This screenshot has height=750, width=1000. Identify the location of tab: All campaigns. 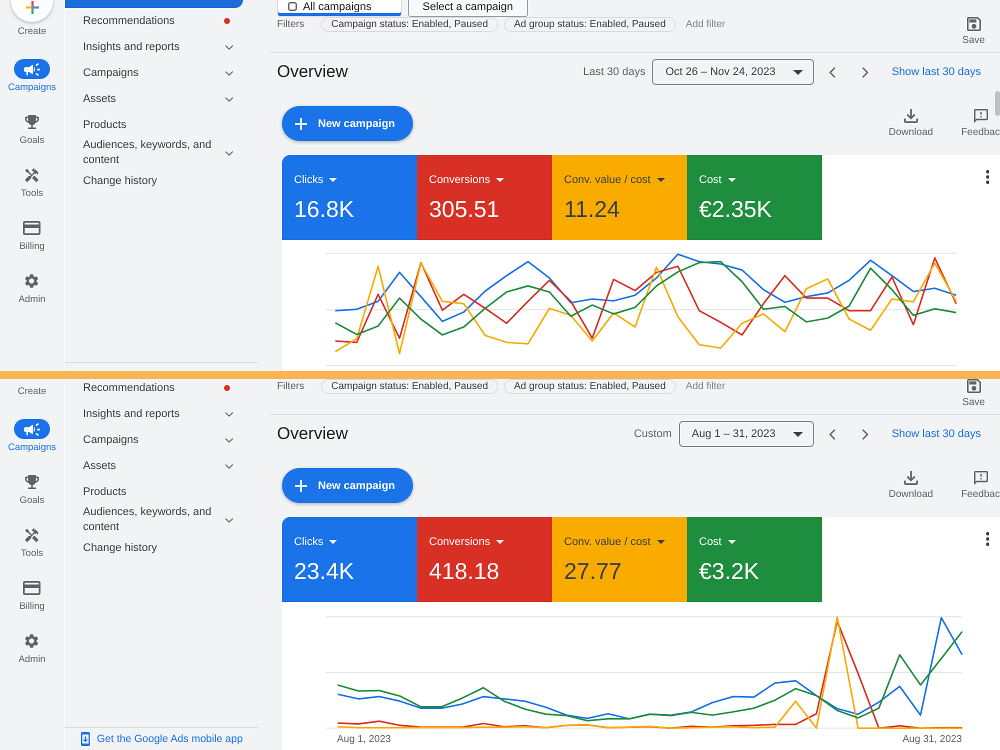
(339, 8).